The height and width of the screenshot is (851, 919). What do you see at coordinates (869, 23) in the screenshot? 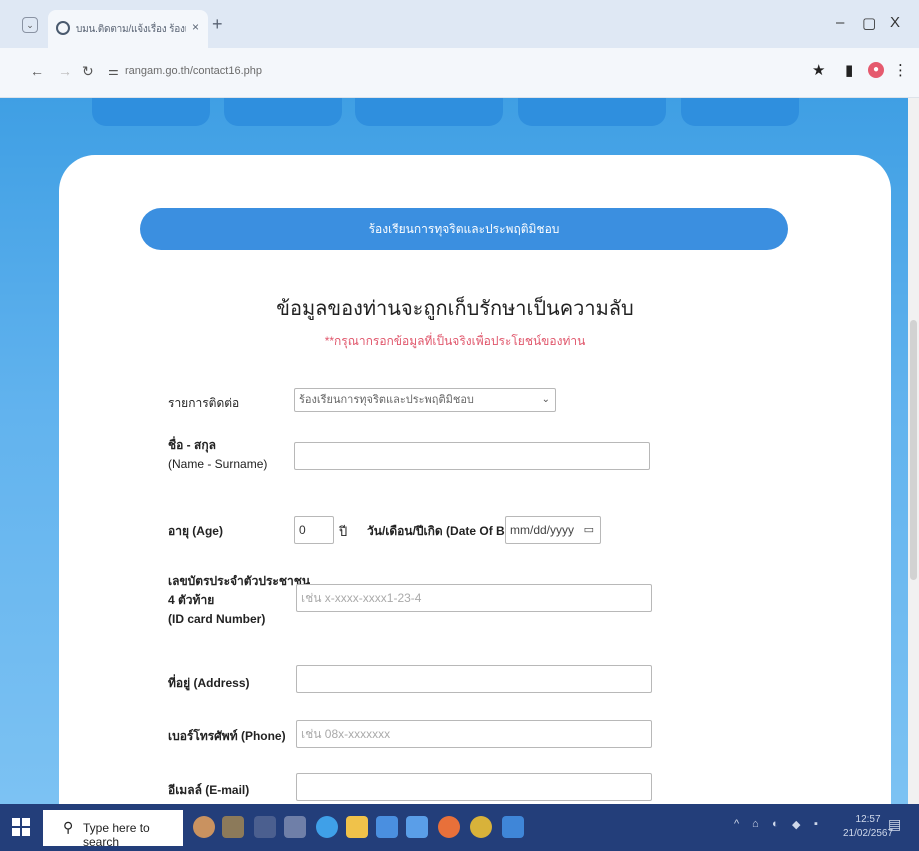
I see `maximize-button: ▢` at bounding box center [869, 23].